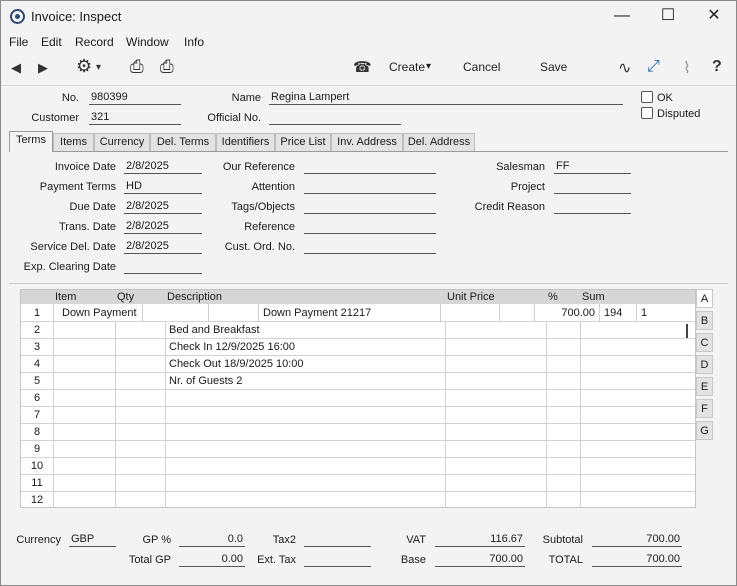  Describe the element at coordinates (553, 67) in the screenshot. I see `save-button: Save` at that location.